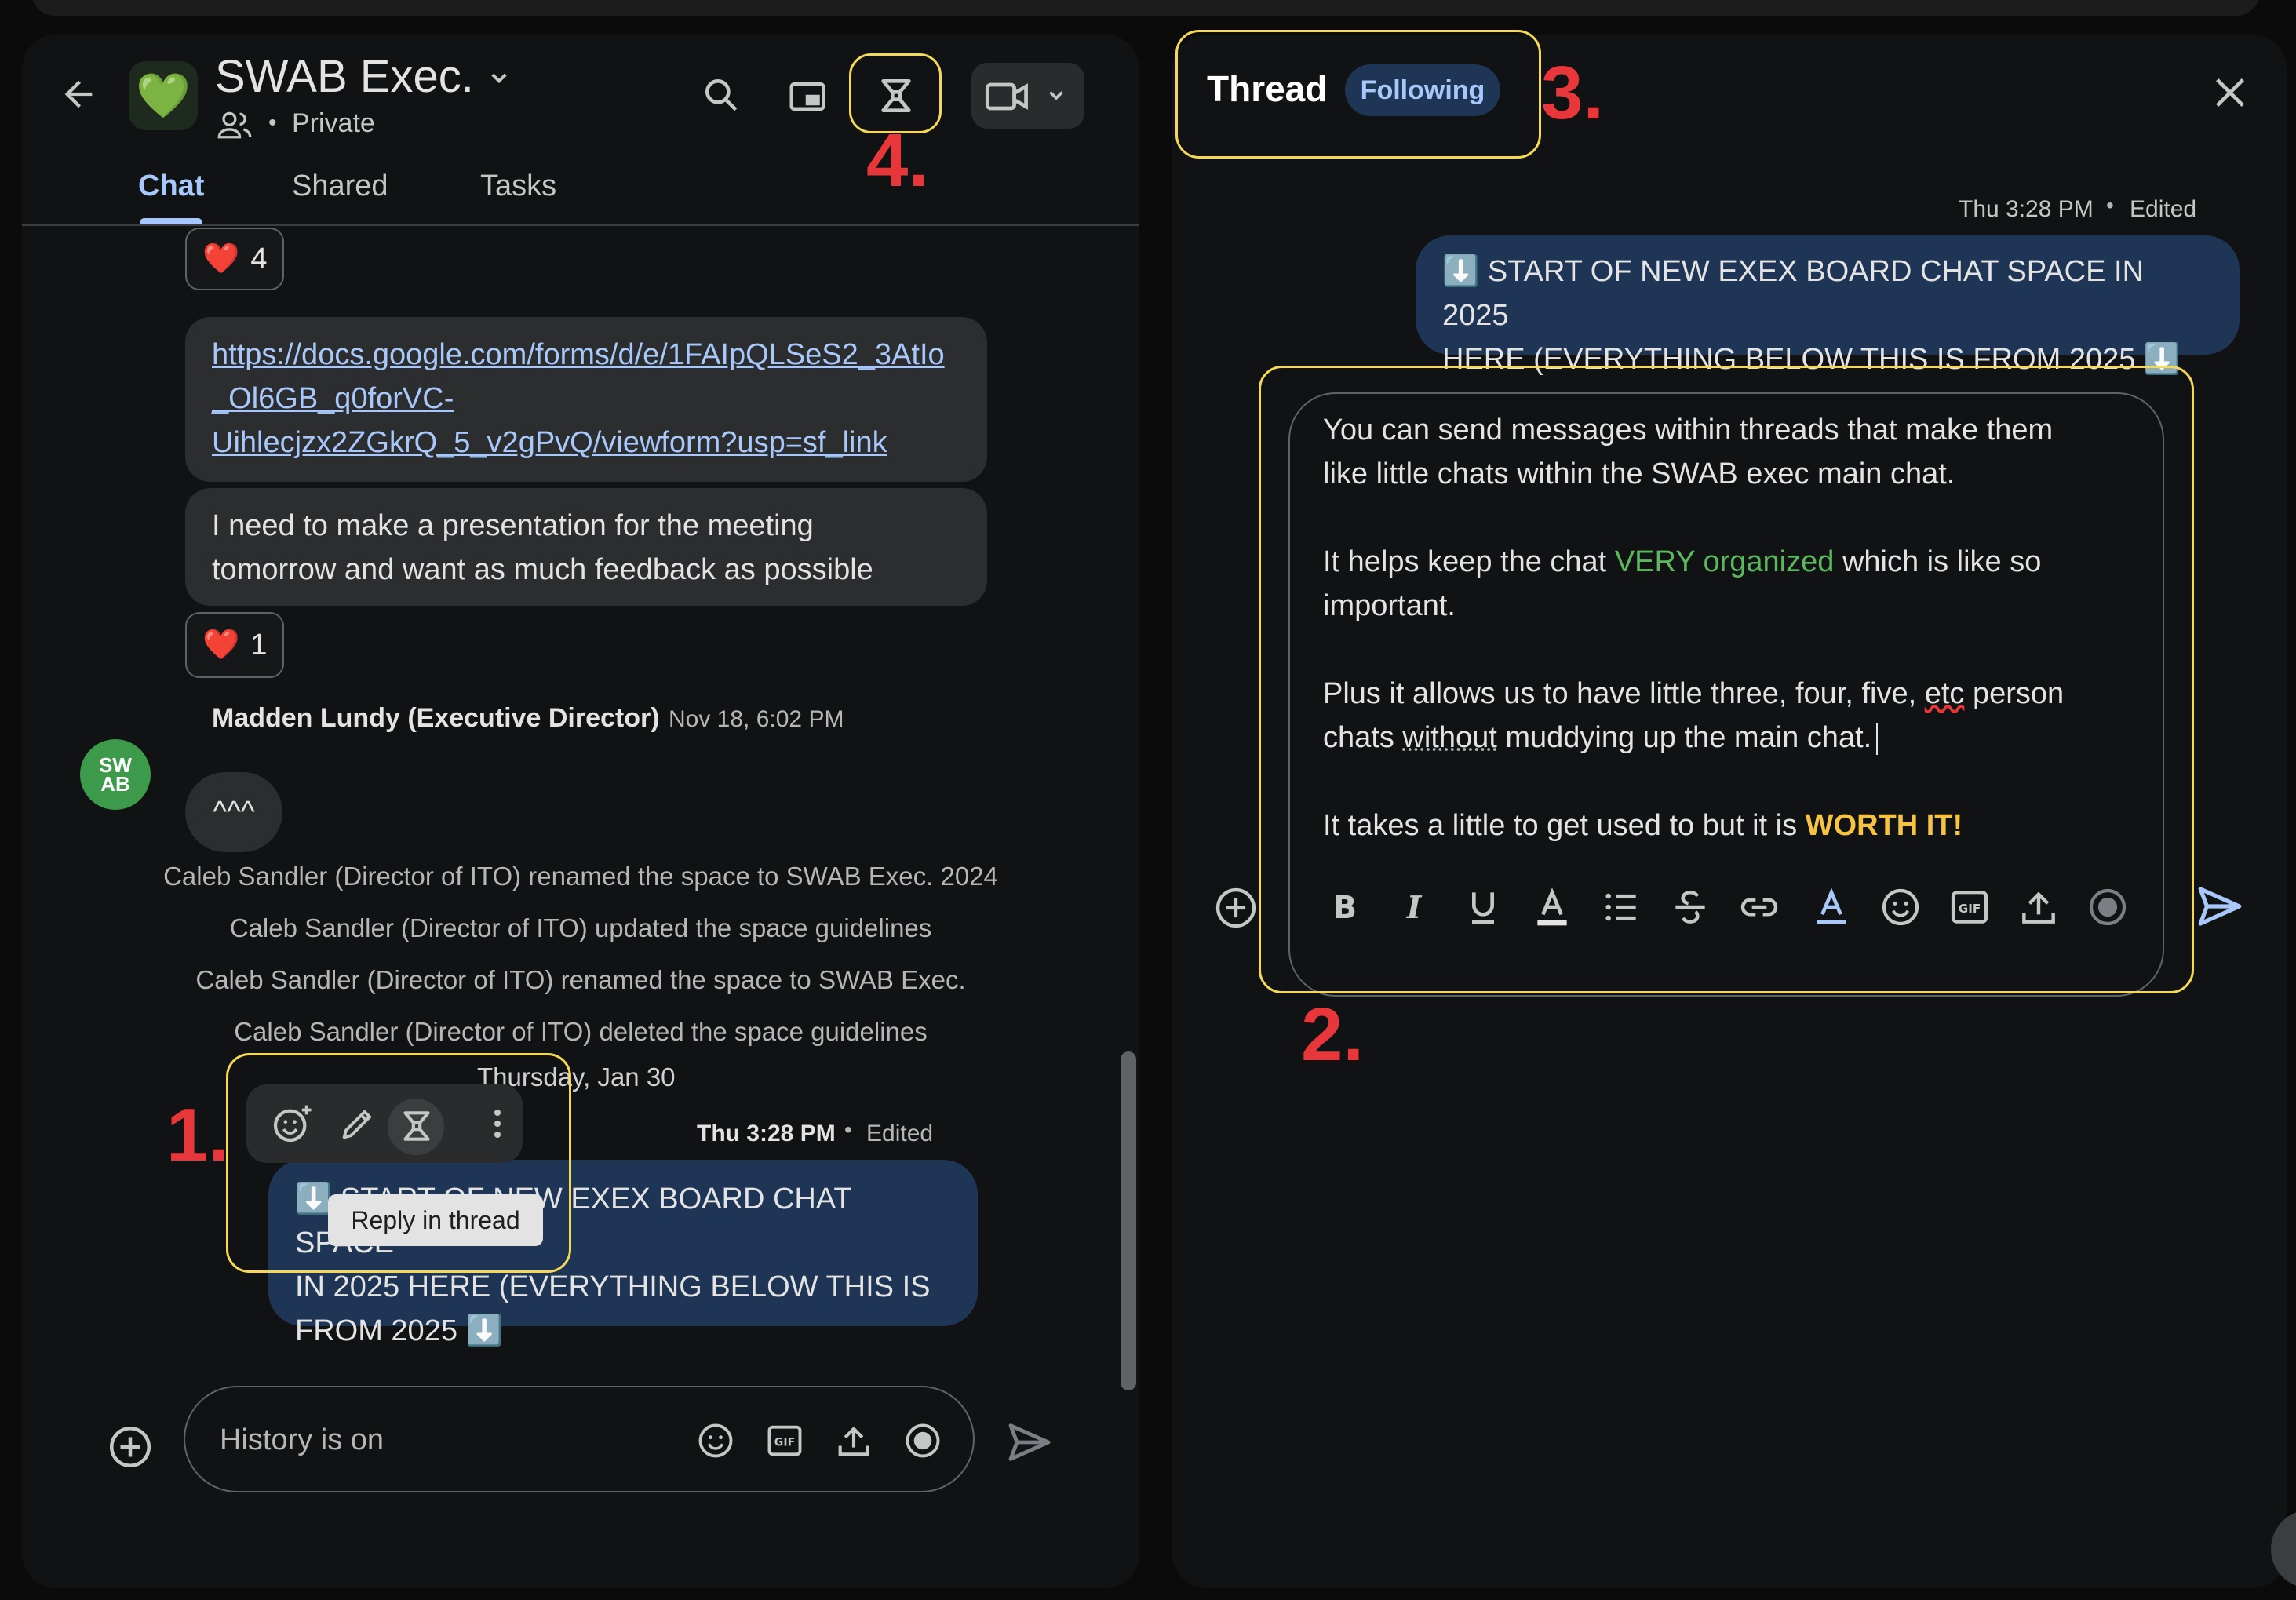 The height and width of the screenshot is (1600, 2296). What do you see at coordinates (1145, 8) in the screenshot?
I see `top-toolbar-strip` at bounding box center [1145, 8].